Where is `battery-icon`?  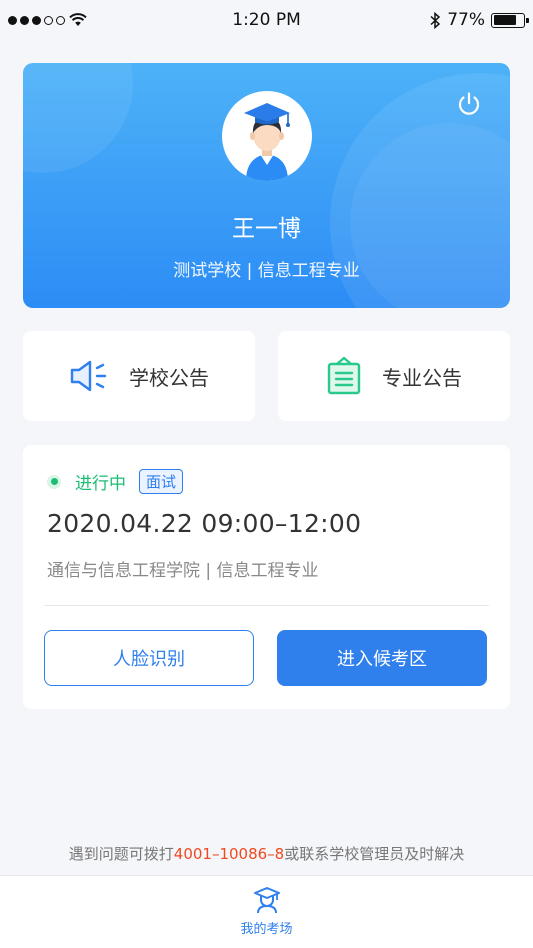
battery-icon is located at coordinates (510, 20).